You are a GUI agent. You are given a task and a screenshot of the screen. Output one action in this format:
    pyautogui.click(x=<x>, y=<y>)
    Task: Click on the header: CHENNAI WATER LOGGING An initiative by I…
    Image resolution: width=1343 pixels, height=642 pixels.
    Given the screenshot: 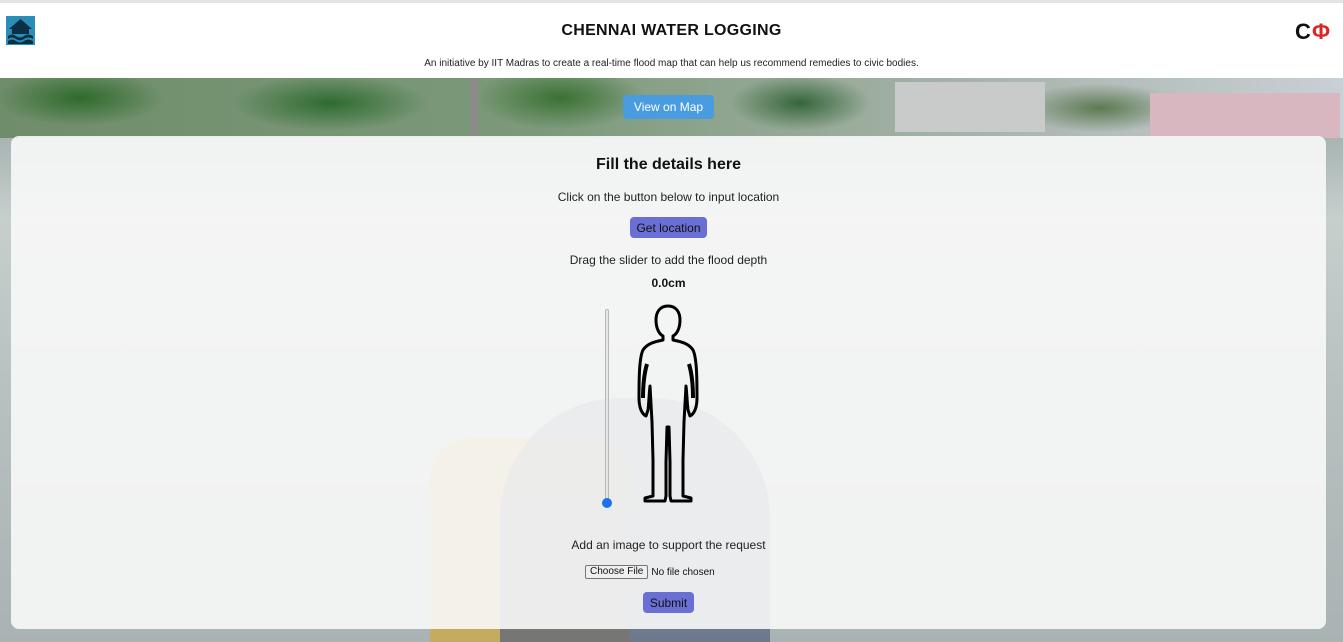 What is the action you would take?
    pyautogui.click(x=671, y=40)
    